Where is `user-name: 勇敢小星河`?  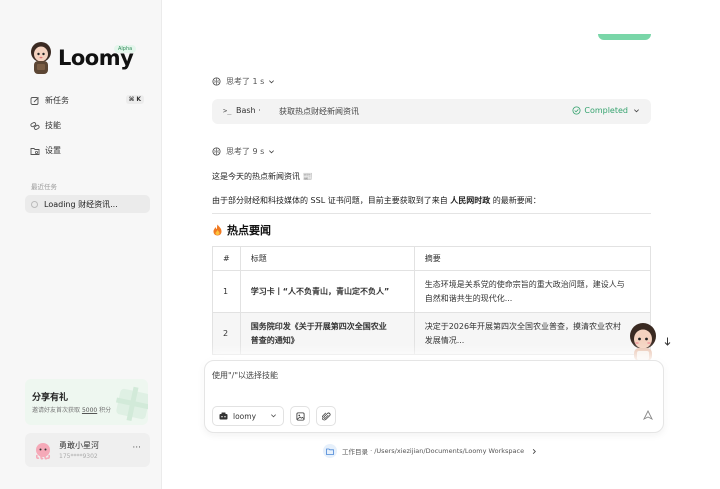
user-name: 勇敢小星河 is located at coordinates (79, 445).